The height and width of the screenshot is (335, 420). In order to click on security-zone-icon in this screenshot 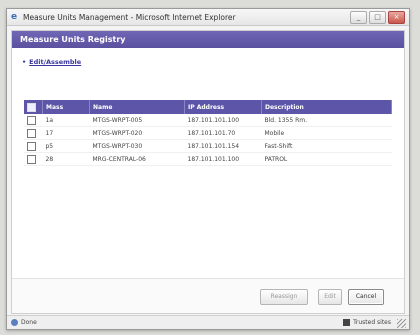, I will do `click(347, 322)`.